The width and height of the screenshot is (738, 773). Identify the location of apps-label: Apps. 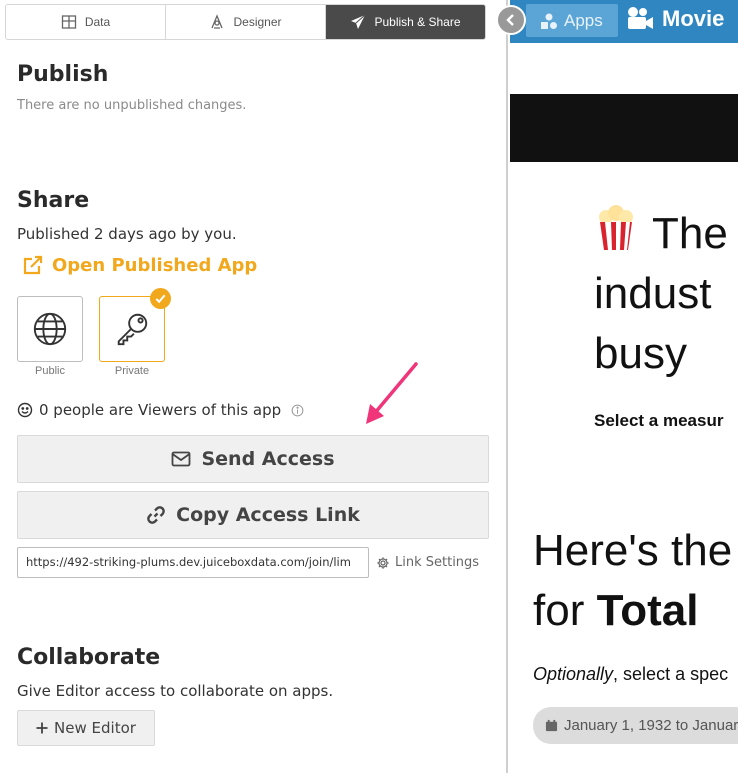
(583, 20).